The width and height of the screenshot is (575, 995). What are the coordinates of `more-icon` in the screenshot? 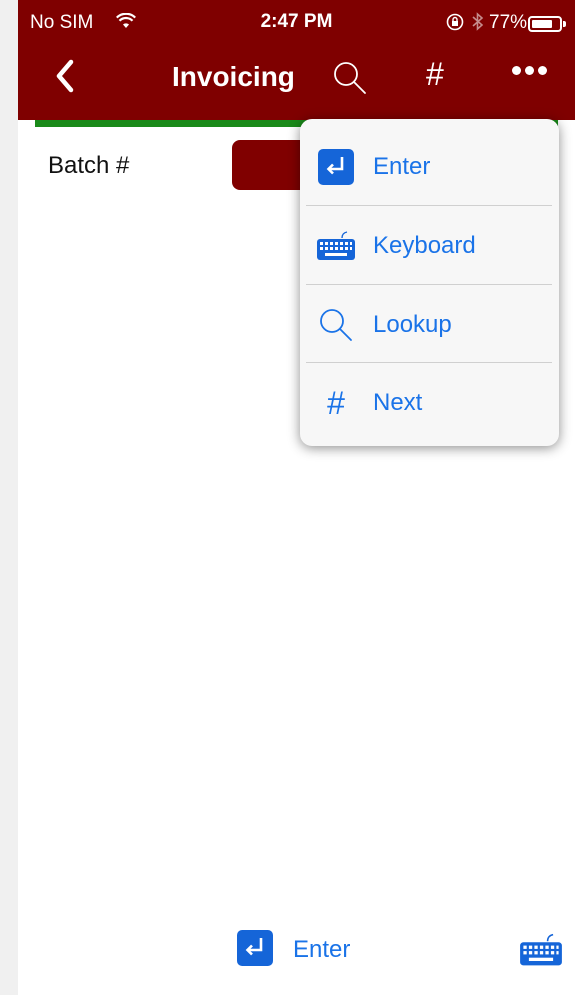 It's located at (531, 71).